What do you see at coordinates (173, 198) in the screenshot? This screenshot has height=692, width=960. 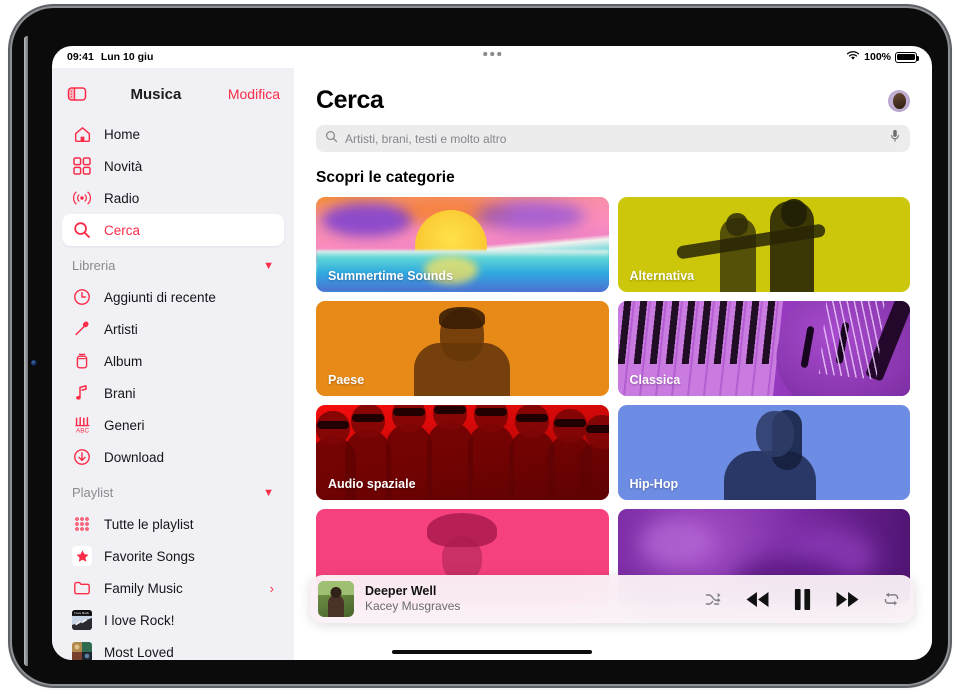 I see `sidebar-item-radio: Radio` at bounding box center [173, 198].